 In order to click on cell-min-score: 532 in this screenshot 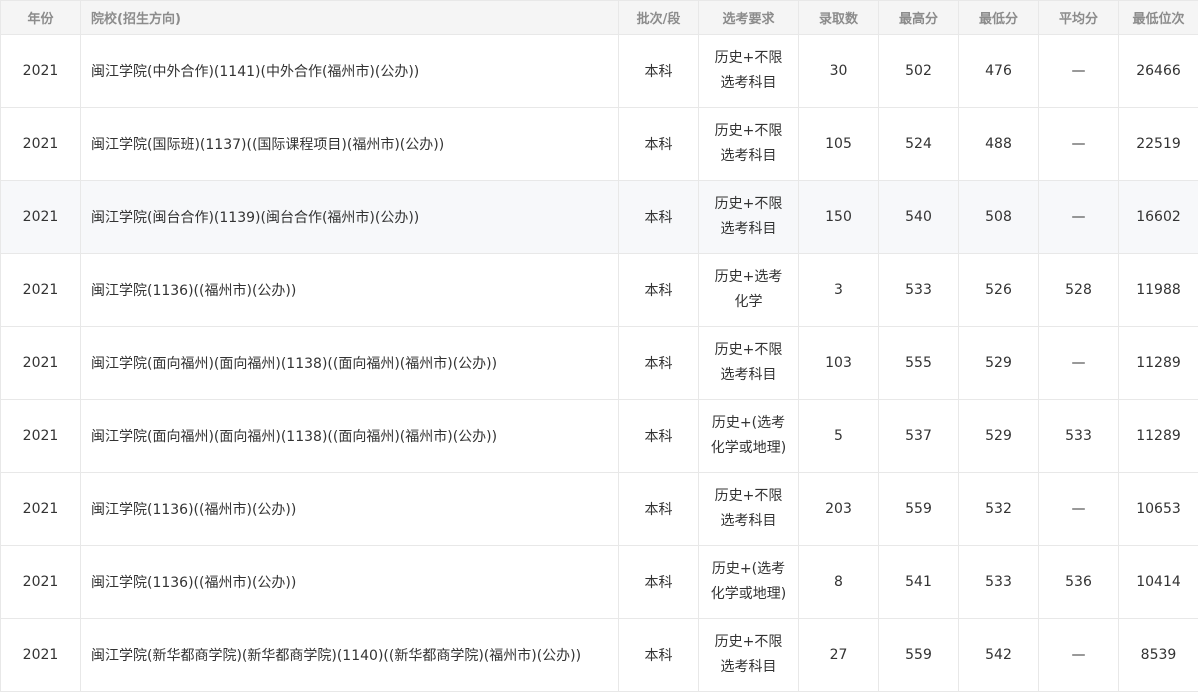, I will do `click(998, 509)`.